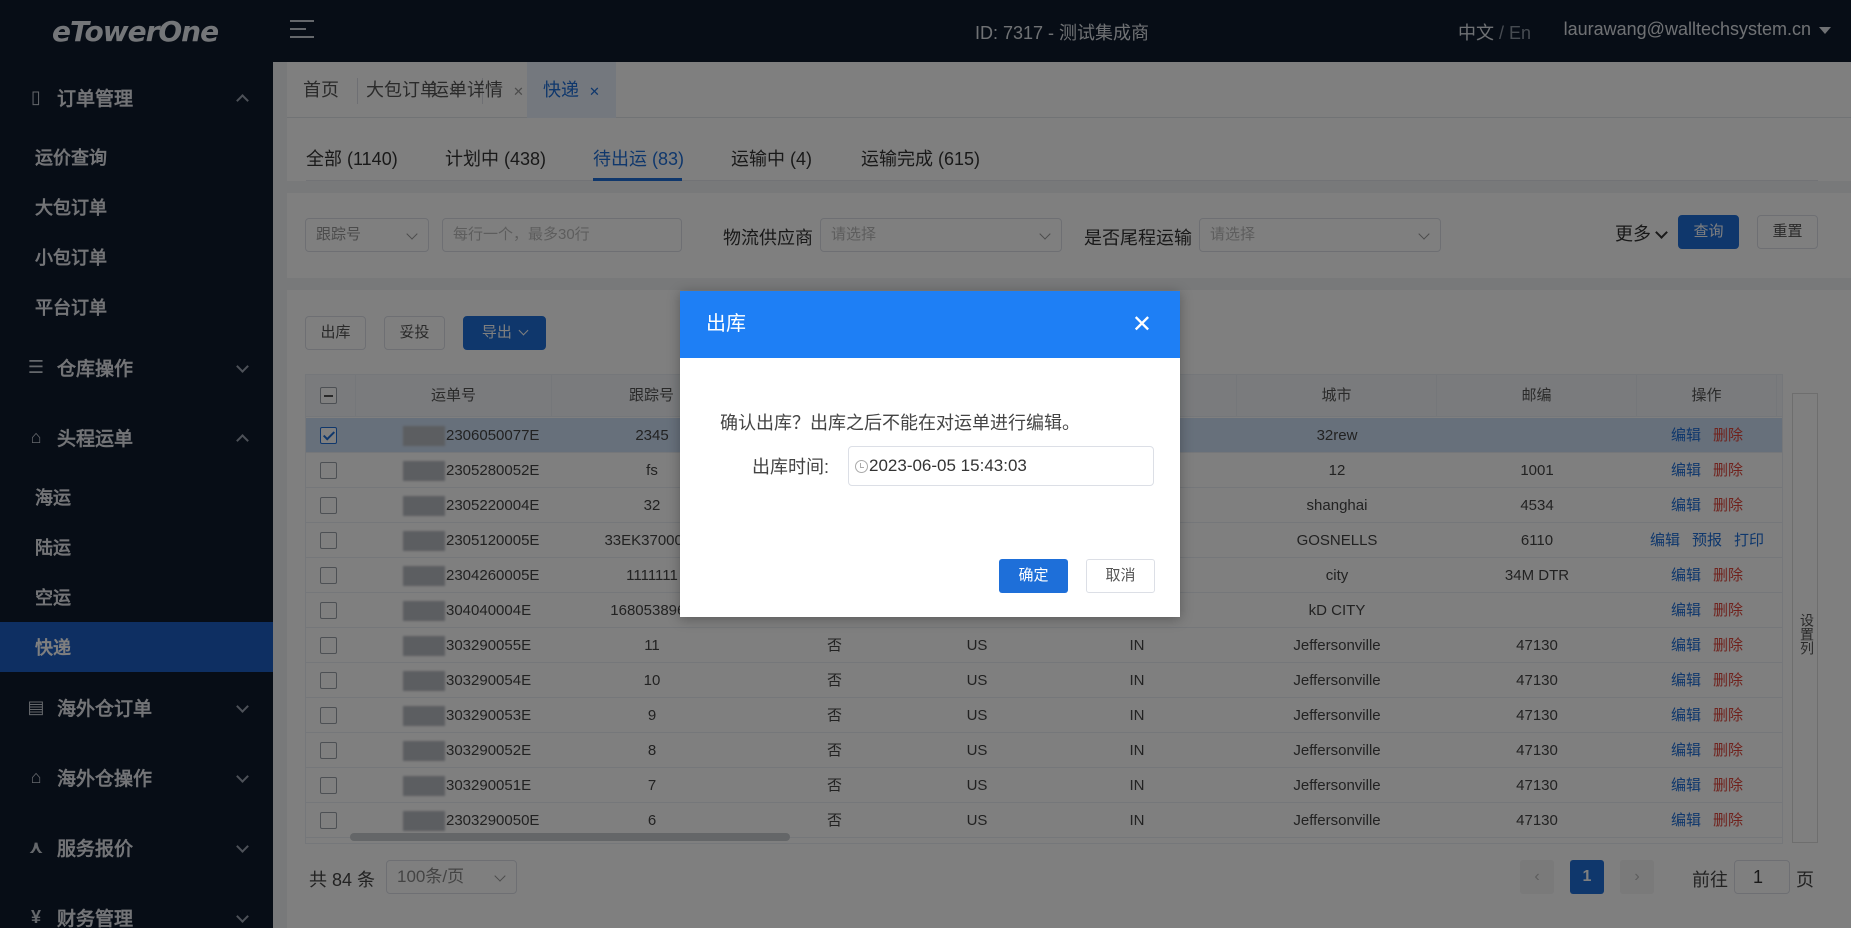 The height and width of the screenshot is (928, 1851). What do you see at coordinates (726, 324) in the screenshot?
I see `dialog-title: 出库` at bounding box center [726, 324].